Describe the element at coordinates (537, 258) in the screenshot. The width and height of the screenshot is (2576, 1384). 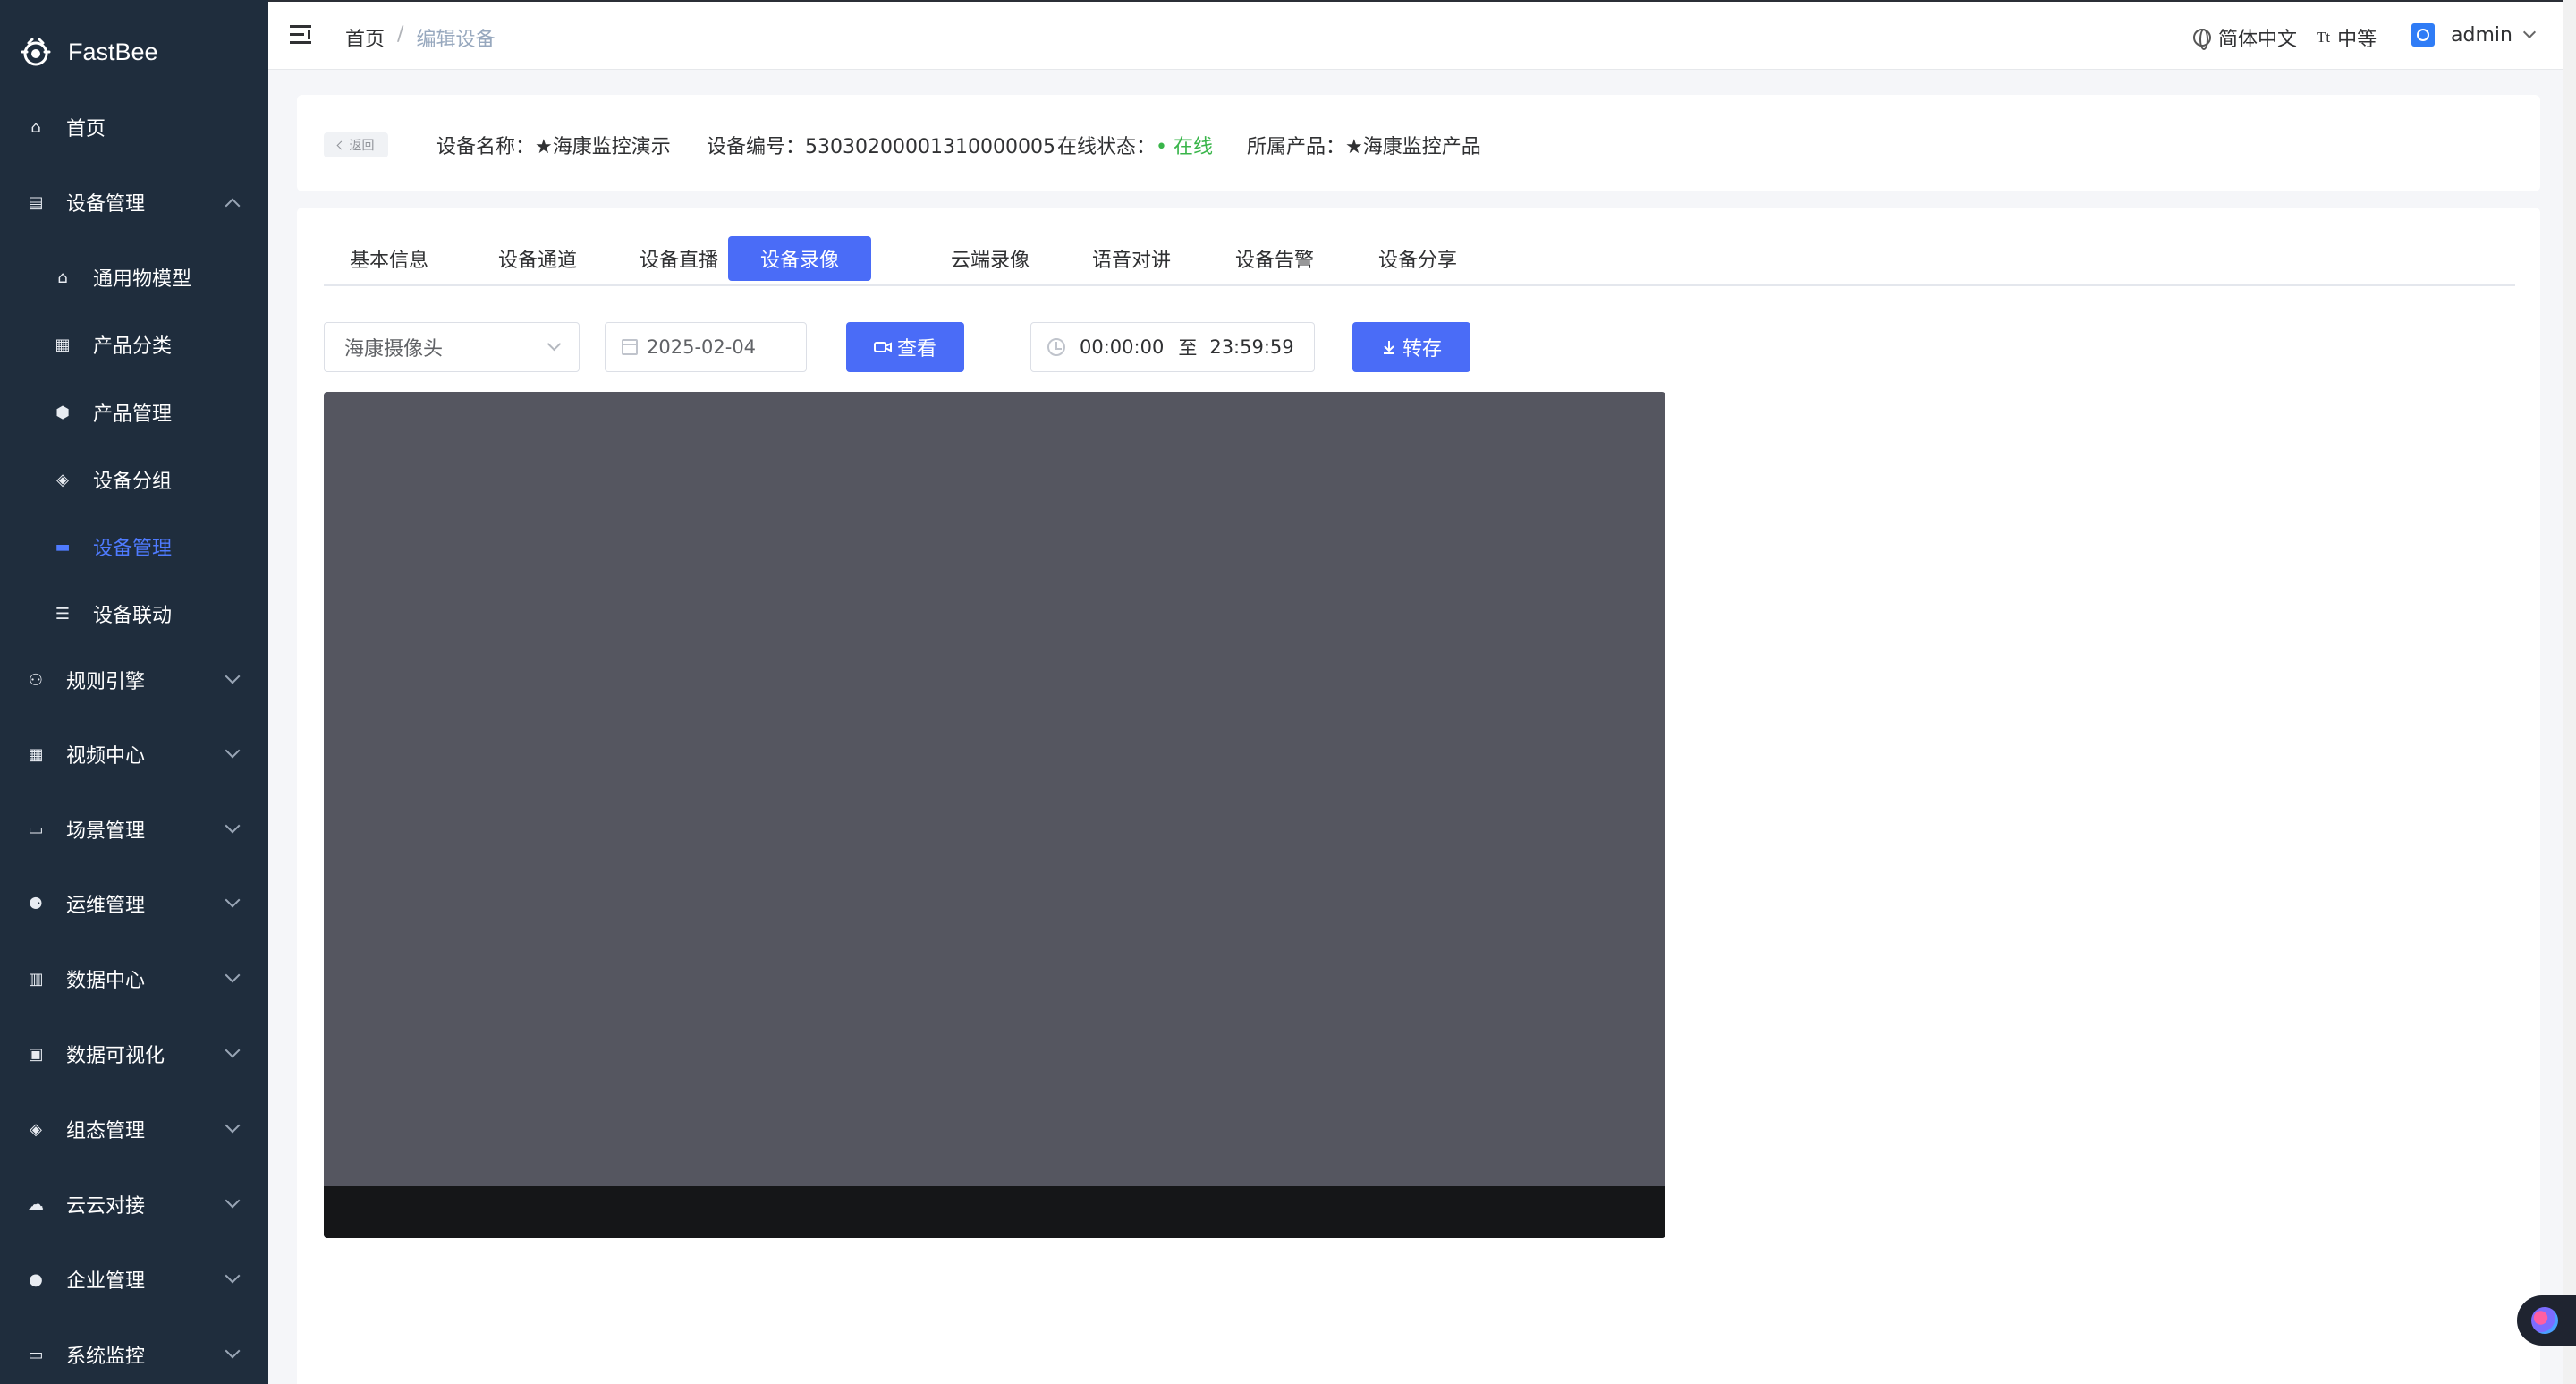
I see `tab: 设备通道` at that location.